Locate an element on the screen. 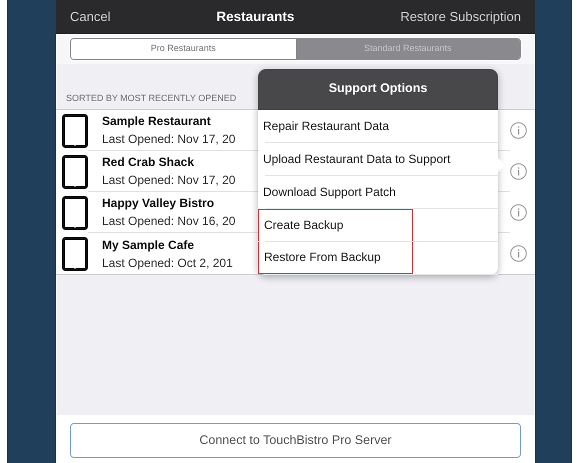 Image resolution: width=579 pixels, height=463 pixels. restaurant-name: Sample Restaurant is located at coordinates (156, 121).